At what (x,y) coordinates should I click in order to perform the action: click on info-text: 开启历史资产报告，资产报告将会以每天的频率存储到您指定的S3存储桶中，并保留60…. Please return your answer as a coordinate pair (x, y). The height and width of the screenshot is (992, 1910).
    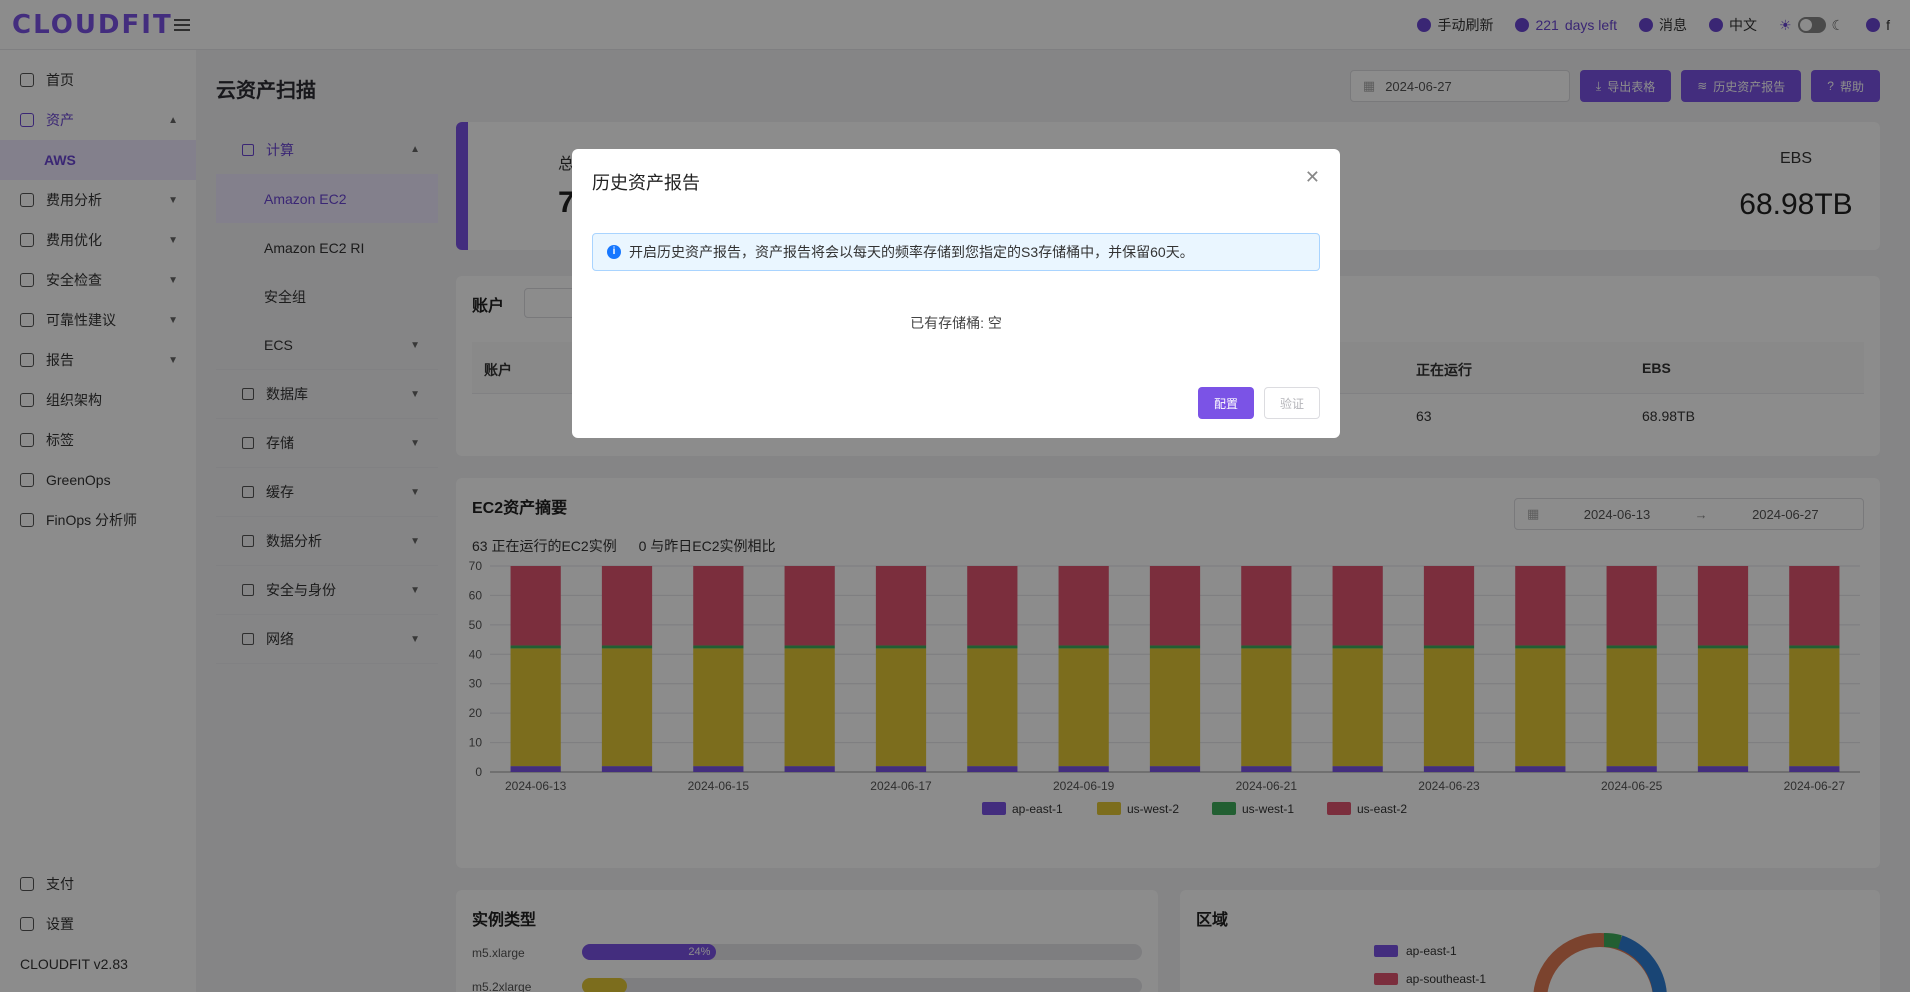
    Looking at the image, I should click on (911, 252).